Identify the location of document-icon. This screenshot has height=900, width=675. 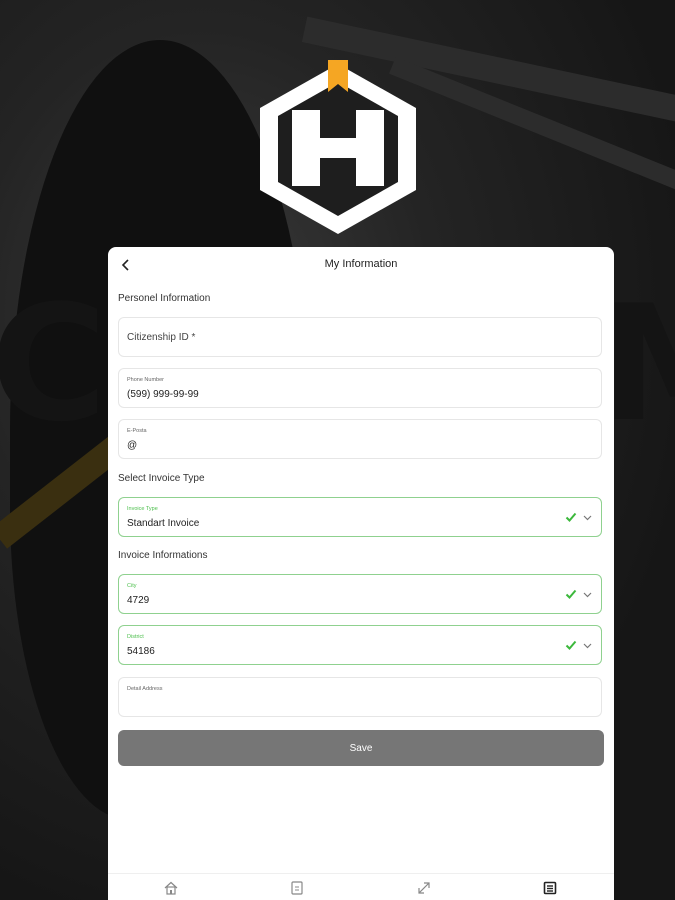
(297, 888).